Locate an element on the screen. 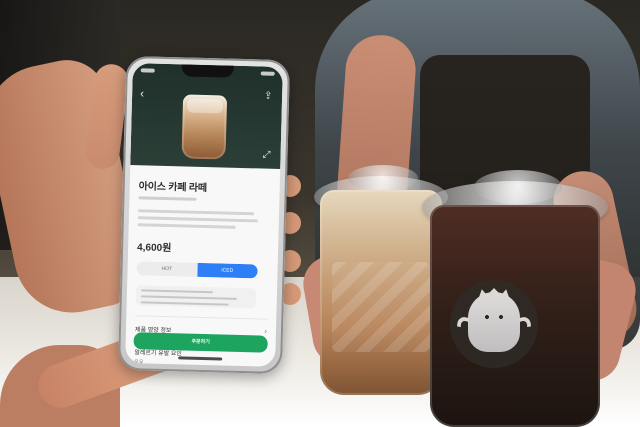 The image size is (640, 427). iced-latte-cup is located at coordinates (381, 292).